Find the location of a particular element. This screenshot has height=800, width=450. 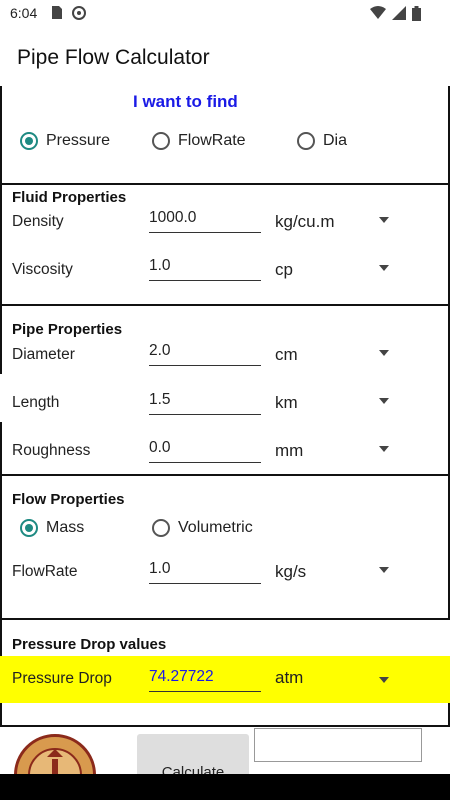

viscosity-label: Viscosity is located at coordinates (42, 269).